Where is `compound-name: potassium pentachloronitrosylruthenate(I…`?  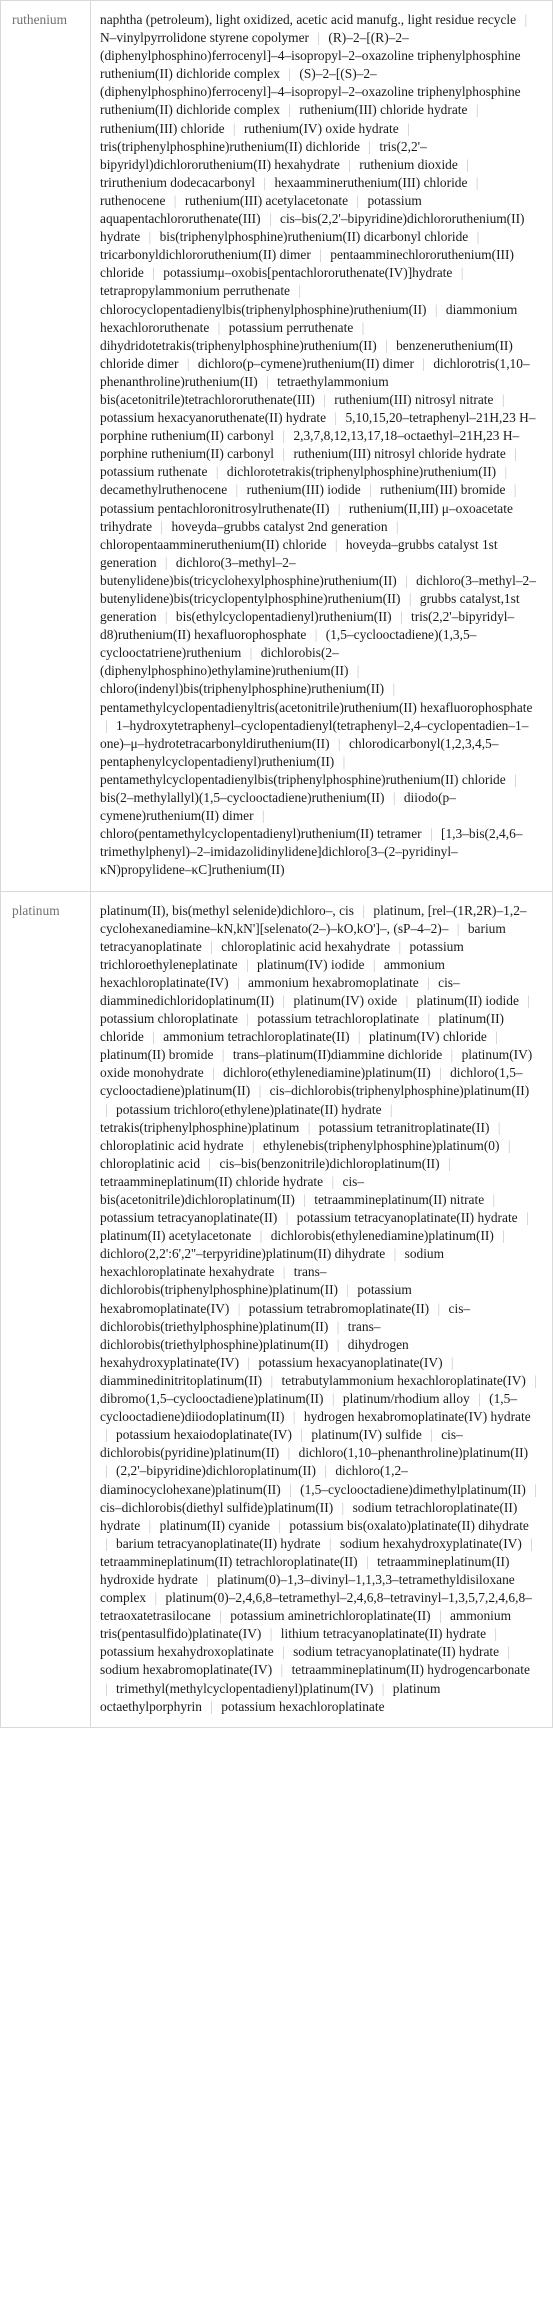 compound-name: potassium pentachloronitrosylruthenate(I… is located at coordinates (215, 508).